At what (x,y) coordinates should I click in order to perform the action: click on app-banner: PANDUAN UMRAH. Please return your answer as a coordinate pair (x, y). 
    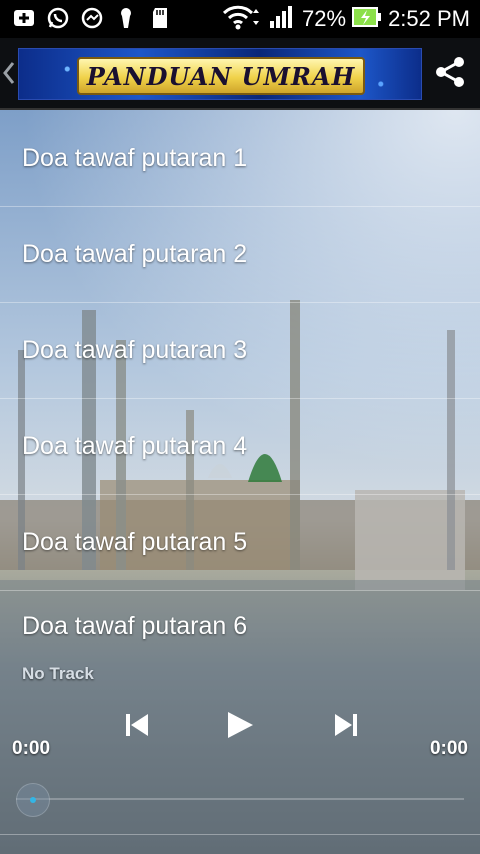
    Looking at the image, I should click on (220, 74).